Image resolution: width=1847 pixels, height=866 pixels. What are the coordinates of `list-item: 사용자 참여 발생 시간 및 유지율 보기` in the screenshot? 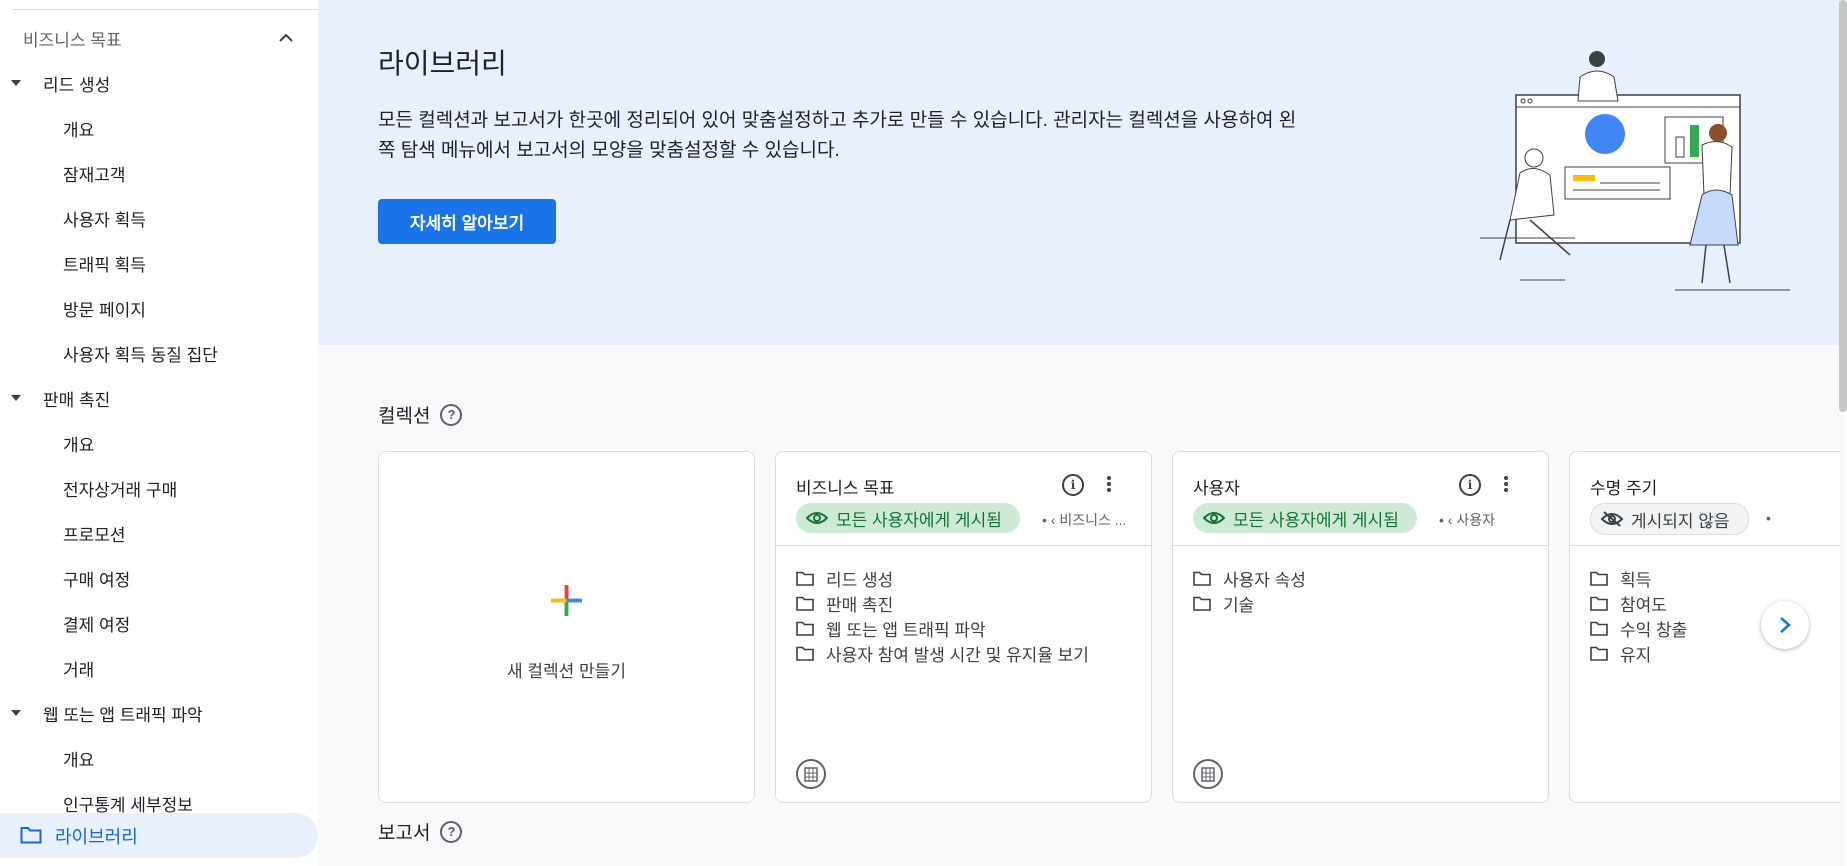 It's located at (942, 653).